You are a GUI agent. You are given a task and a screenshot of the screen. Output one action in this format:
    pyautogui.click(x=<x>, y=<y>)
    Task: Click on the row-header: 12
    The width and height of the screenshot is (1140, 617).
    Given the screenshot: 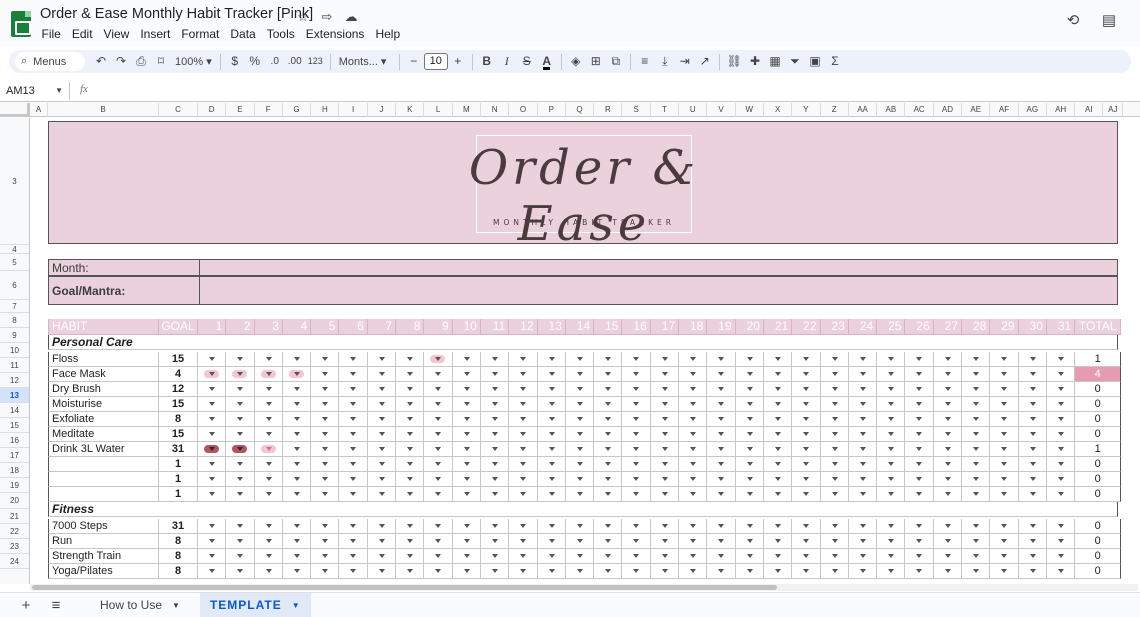 What is the action you would take?
    pyautogui.click(x=14, y=380)
    